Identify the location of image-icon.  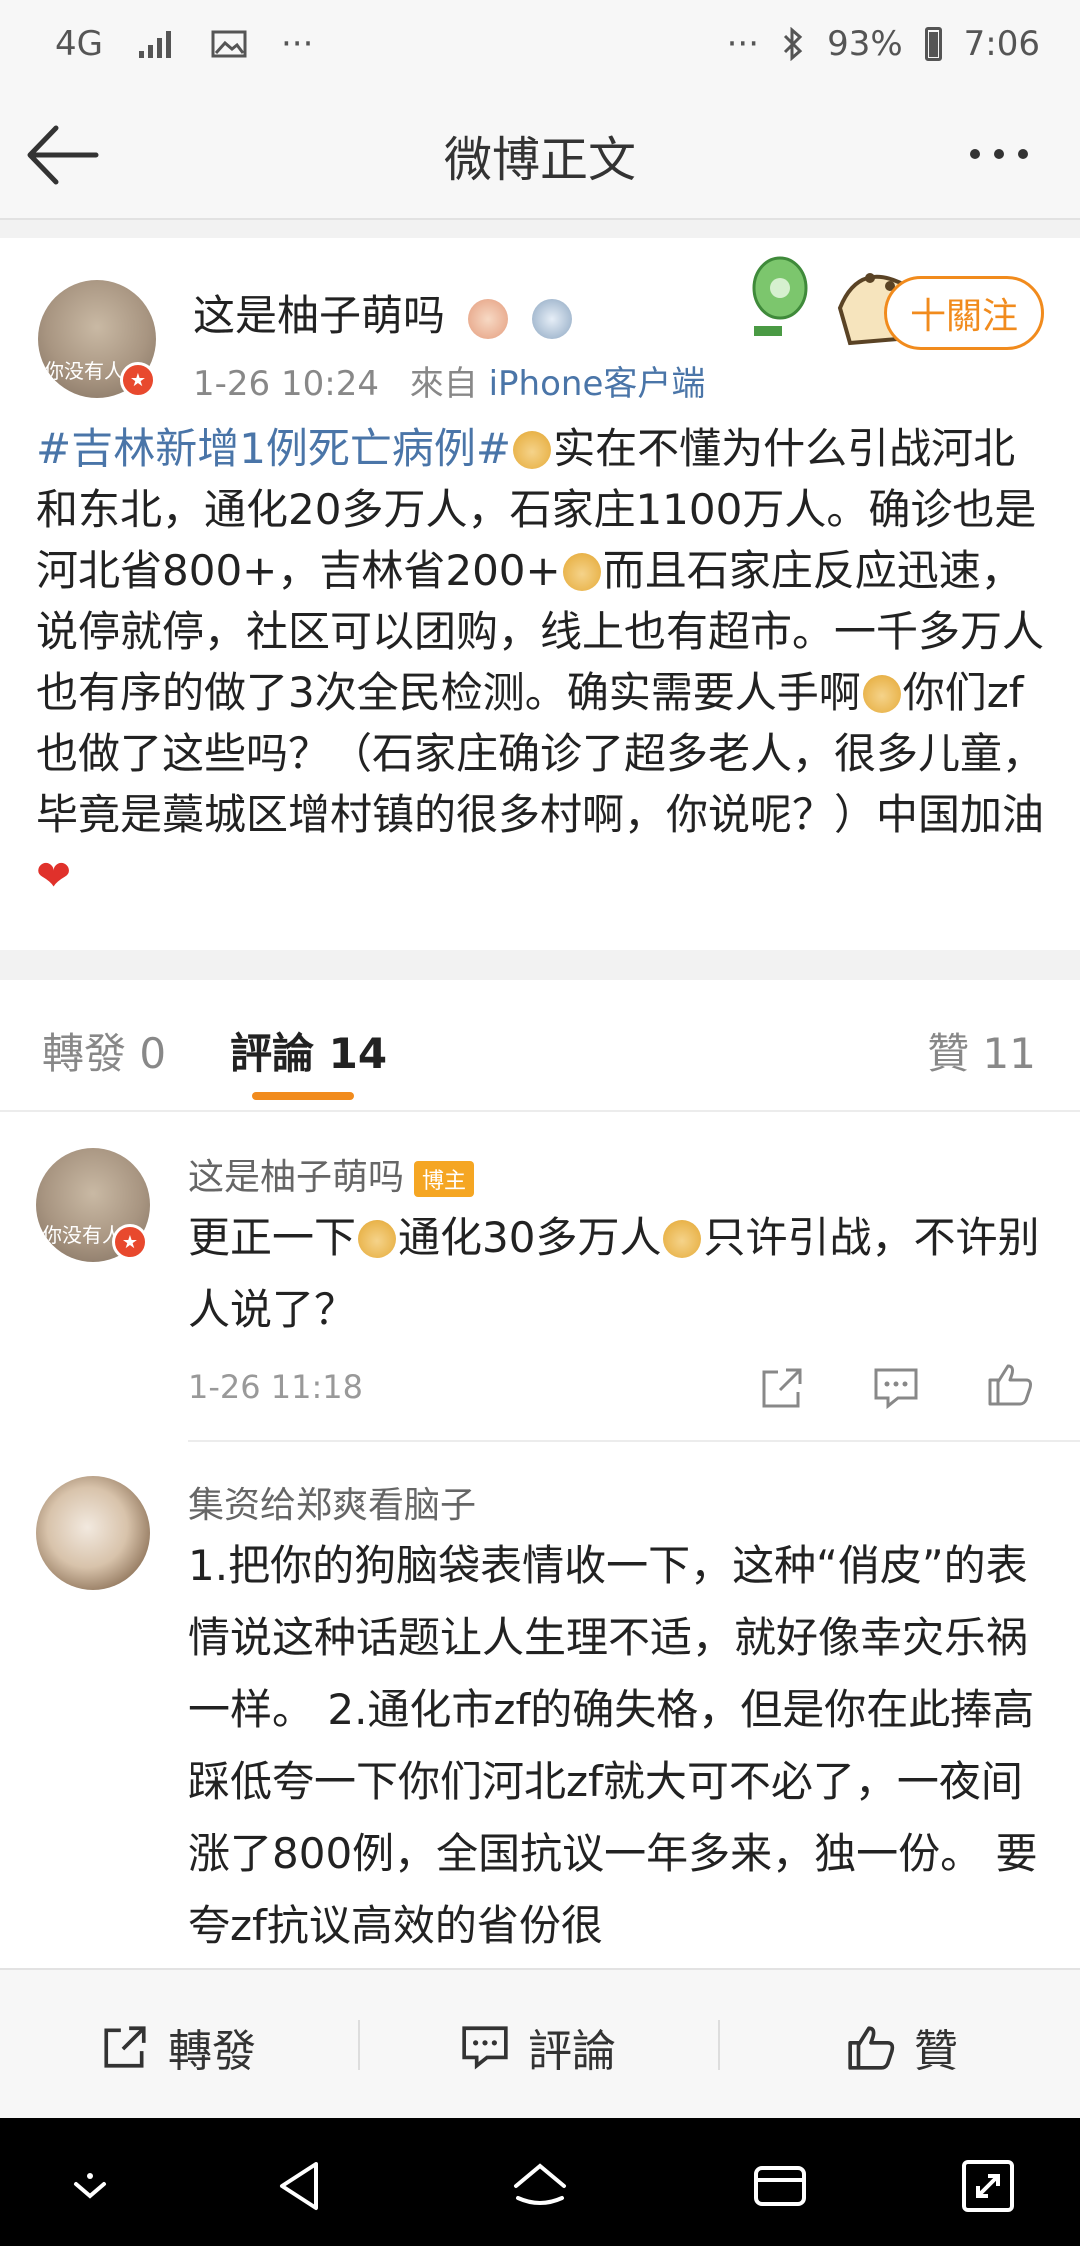
(229, 44).